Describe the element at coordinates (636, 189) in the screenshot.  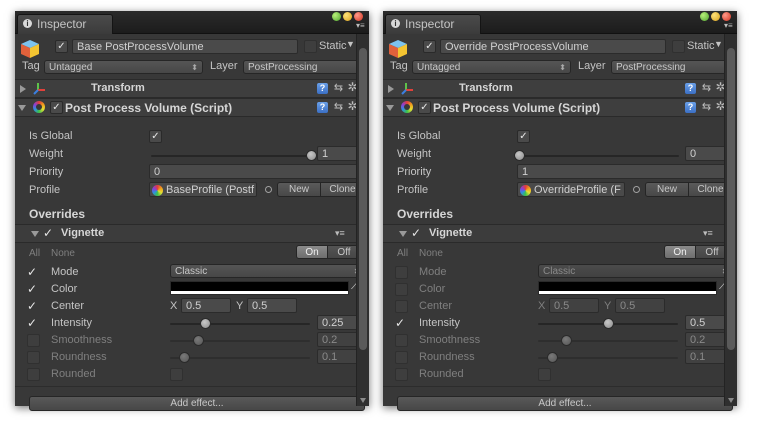
I see `object-picker-icon` at that location.